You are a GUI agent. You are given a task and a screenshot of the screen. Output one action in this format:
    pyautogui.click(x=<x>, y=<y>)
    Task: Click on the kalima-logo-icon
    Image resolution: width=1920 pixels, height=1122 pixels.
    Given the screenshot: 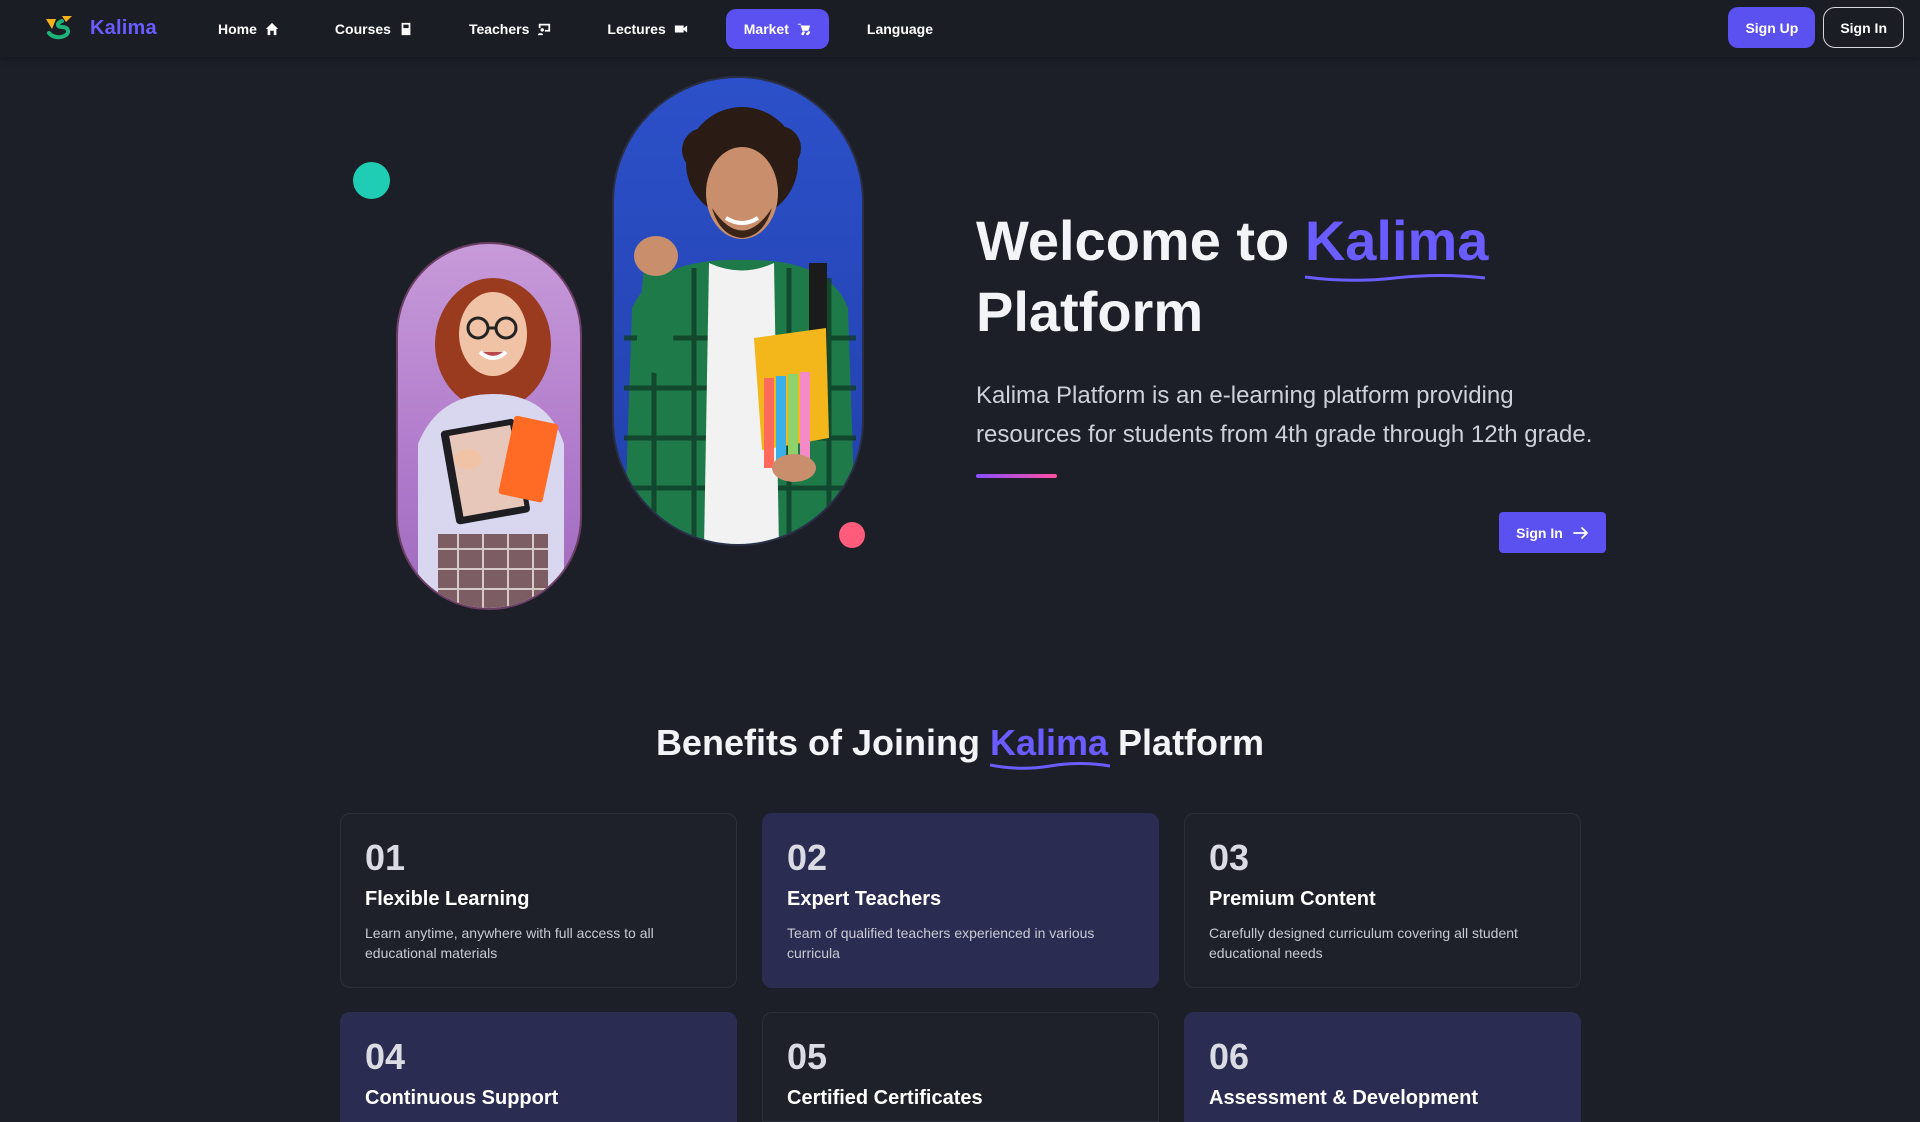 What is the action you would take?
    pyautogui.click(x=59, y=28)
    